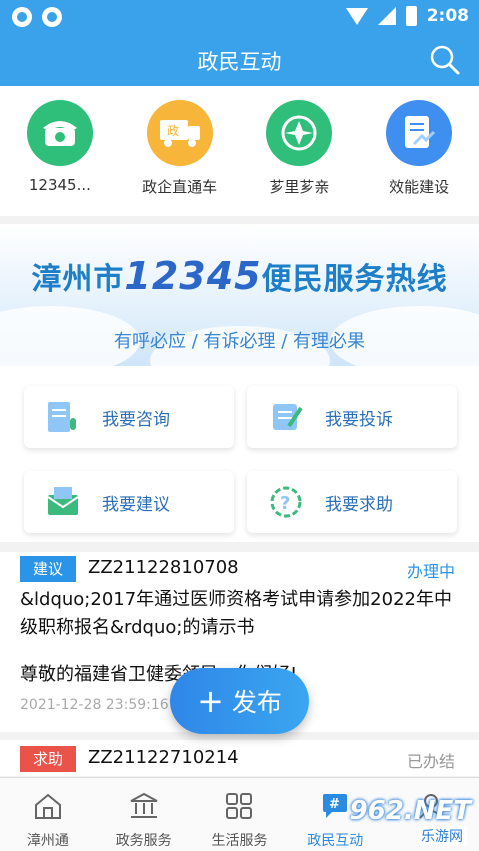  I want to click on banner-service: 便民服务热线, so click(354, 279).